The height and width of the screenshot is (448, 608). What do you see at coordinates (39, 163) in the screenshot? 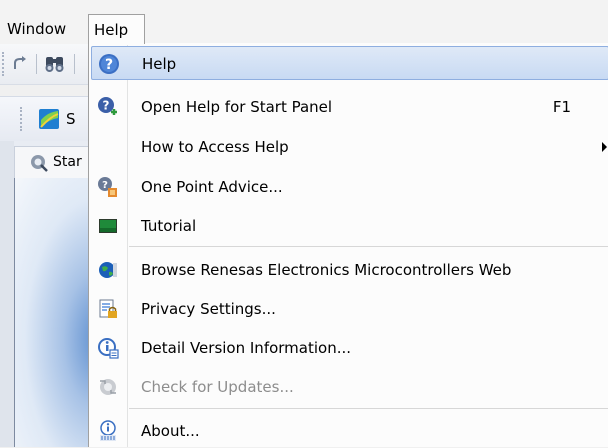
I see `start-panel-icon` at bounding box center [39, 163].